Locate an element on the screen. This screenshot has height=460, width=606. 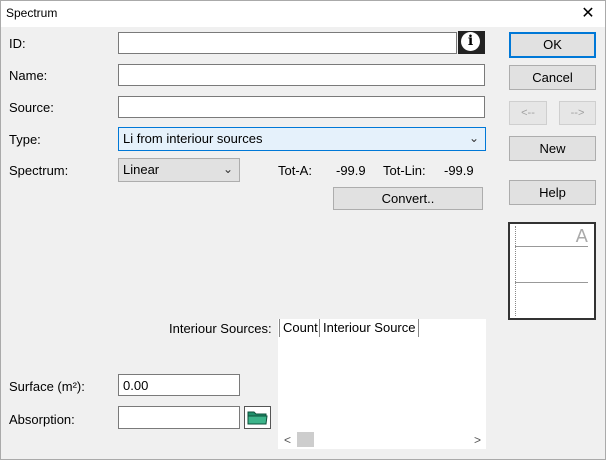
spectrum-preview: A is located at coordinates (552, 271).